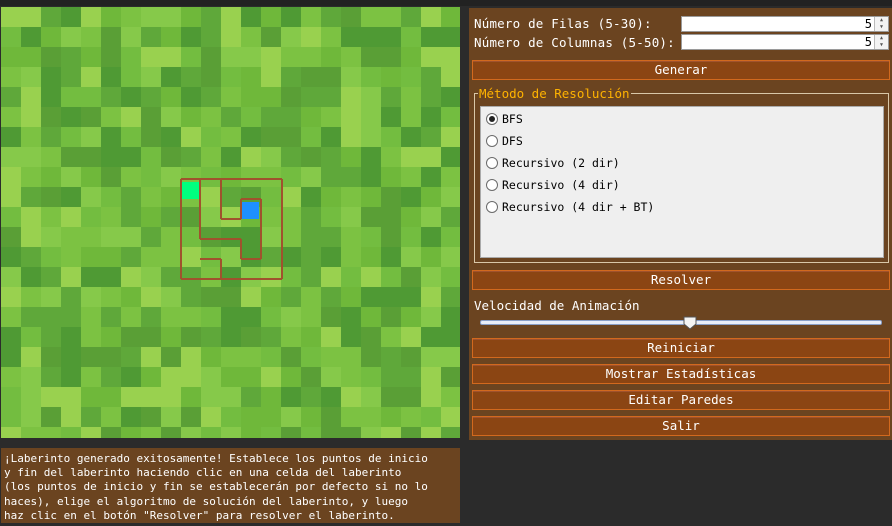  Describe the element at coordinates (681, 426) in the screenshot. I see `exit-button: Salir` at that location.